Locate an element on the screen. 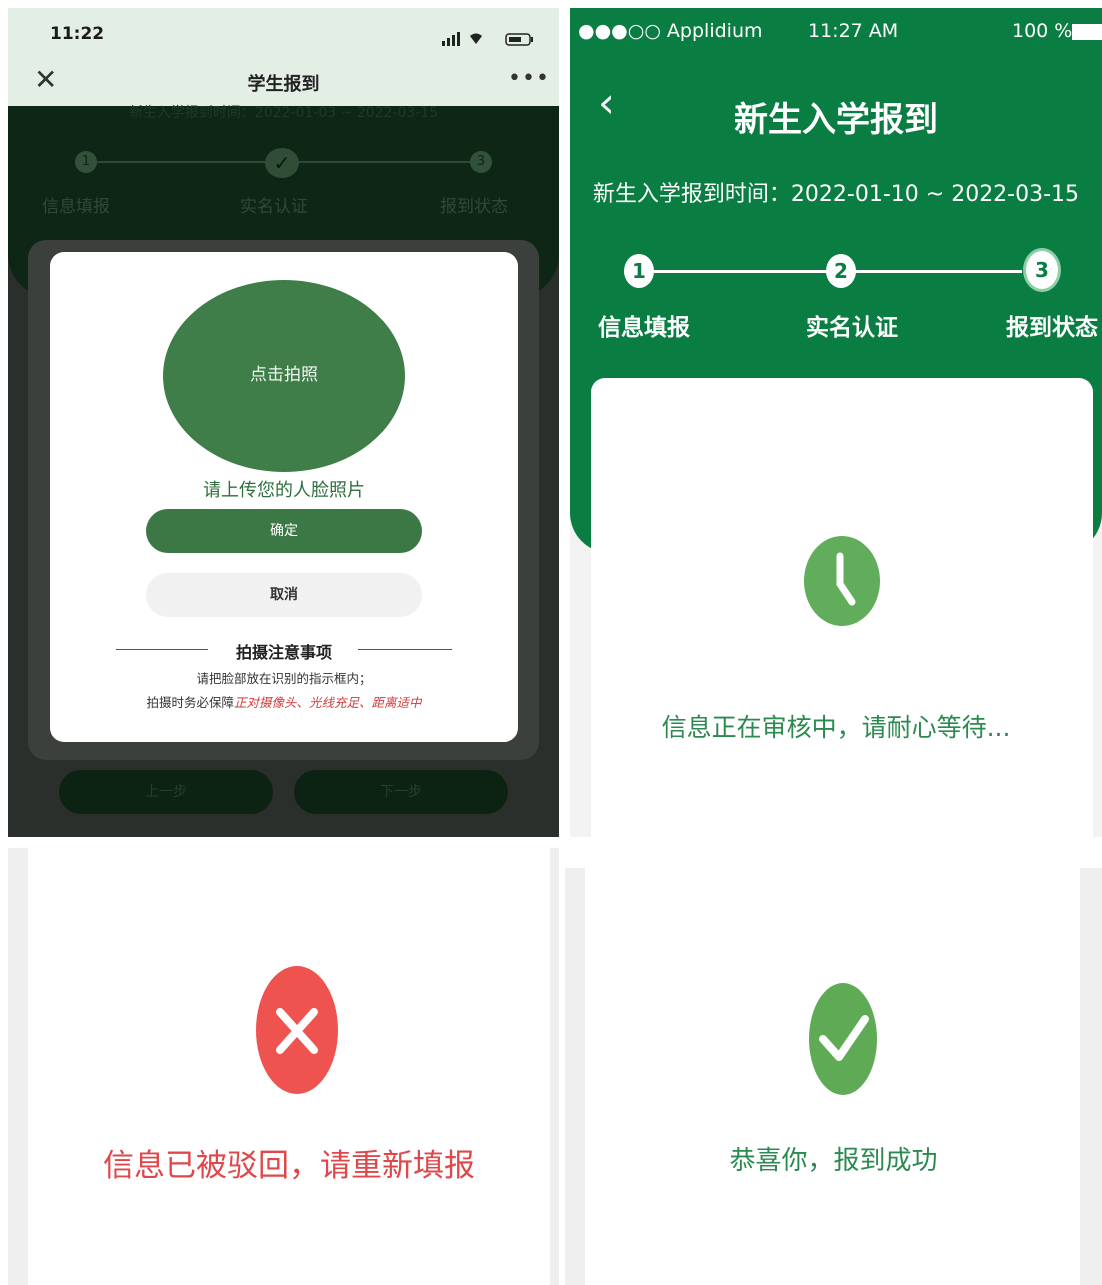  note-line-1: 请把脸部放在识别的指示框内； is located at coordinates (284, 678).